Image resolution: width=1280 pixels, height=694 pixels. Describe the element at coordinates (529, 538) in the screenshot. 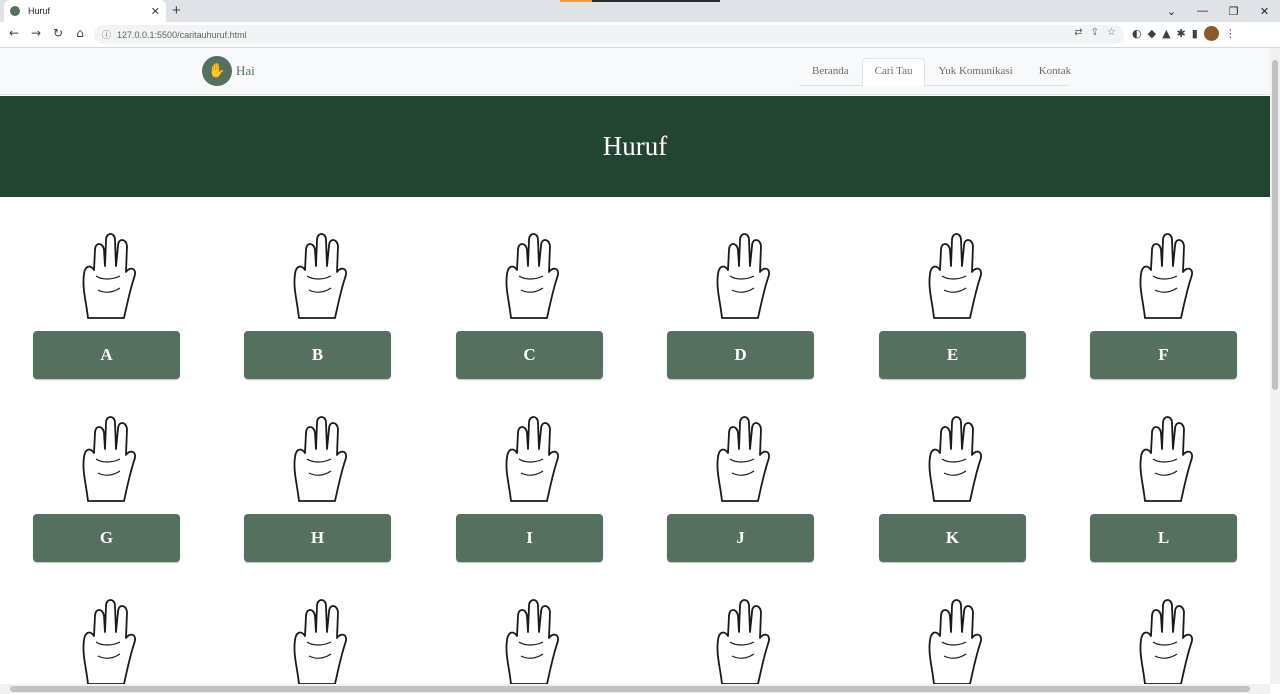

I see `letter-button-i: I` at that location.